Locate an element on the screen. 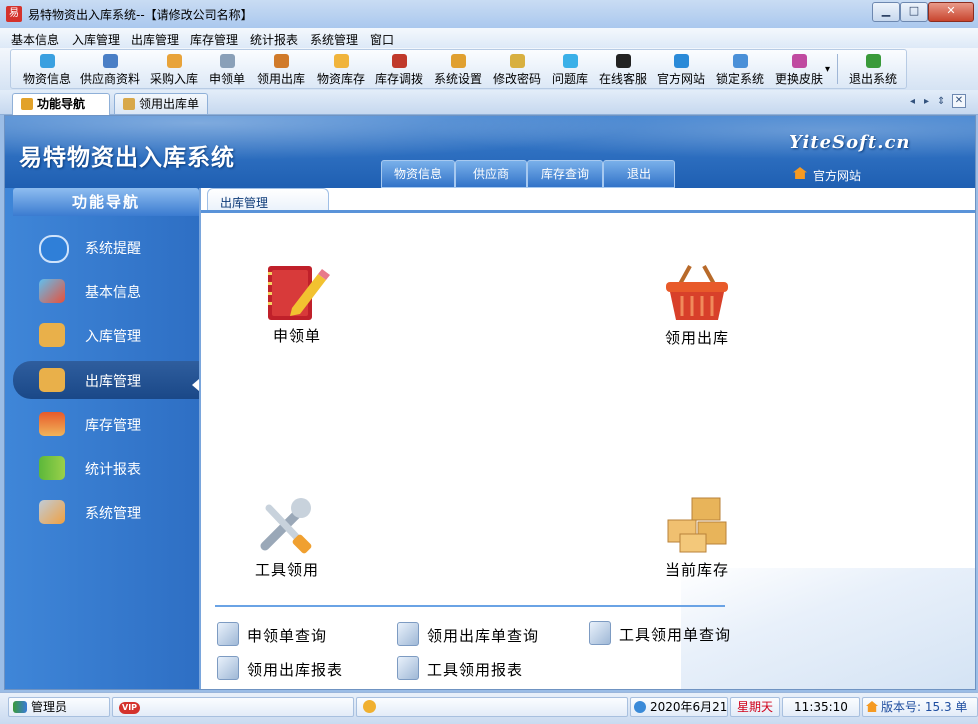 This screenshot has width=978, height=724. toolbar-requisition-button: 申领单 is located at coordinates (227, 69).